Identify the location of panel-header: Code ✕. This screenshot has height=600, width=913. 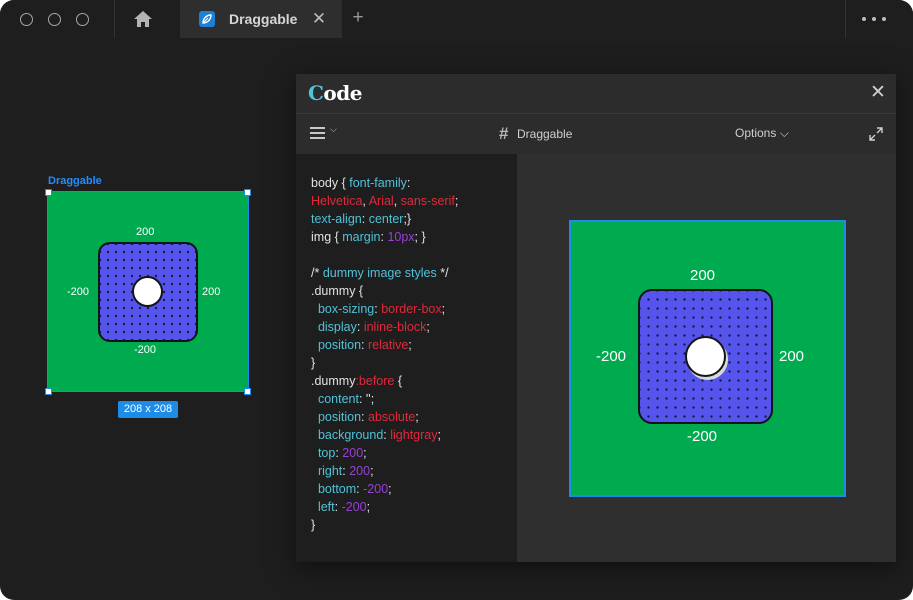
(596, 94).